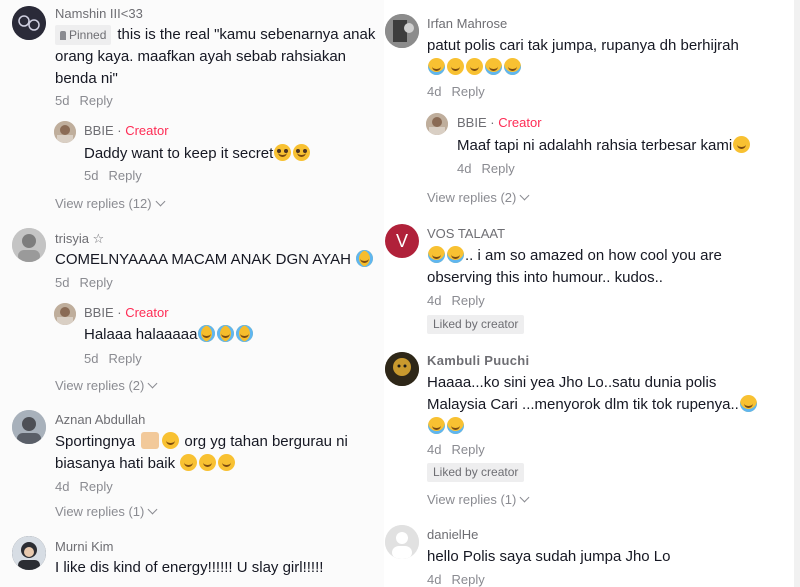 Image resolution: width=800 pixels, height=587 pixels. What do you see at coordinates (478, 360) in the screenshot?
I see `comment-author: Kambuli Puuchi` at bounding box center [478, 360].